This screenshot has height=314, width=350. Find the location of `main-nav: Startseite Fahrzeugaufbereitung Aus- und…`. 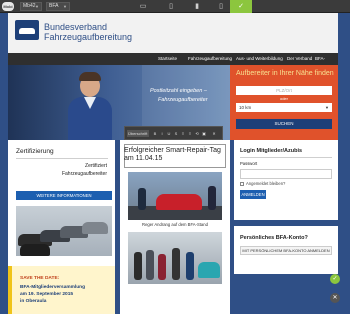

main-nav: Startseite Fahrzeugaufbereitung Aus- und… is located at coordinates (173, 63).